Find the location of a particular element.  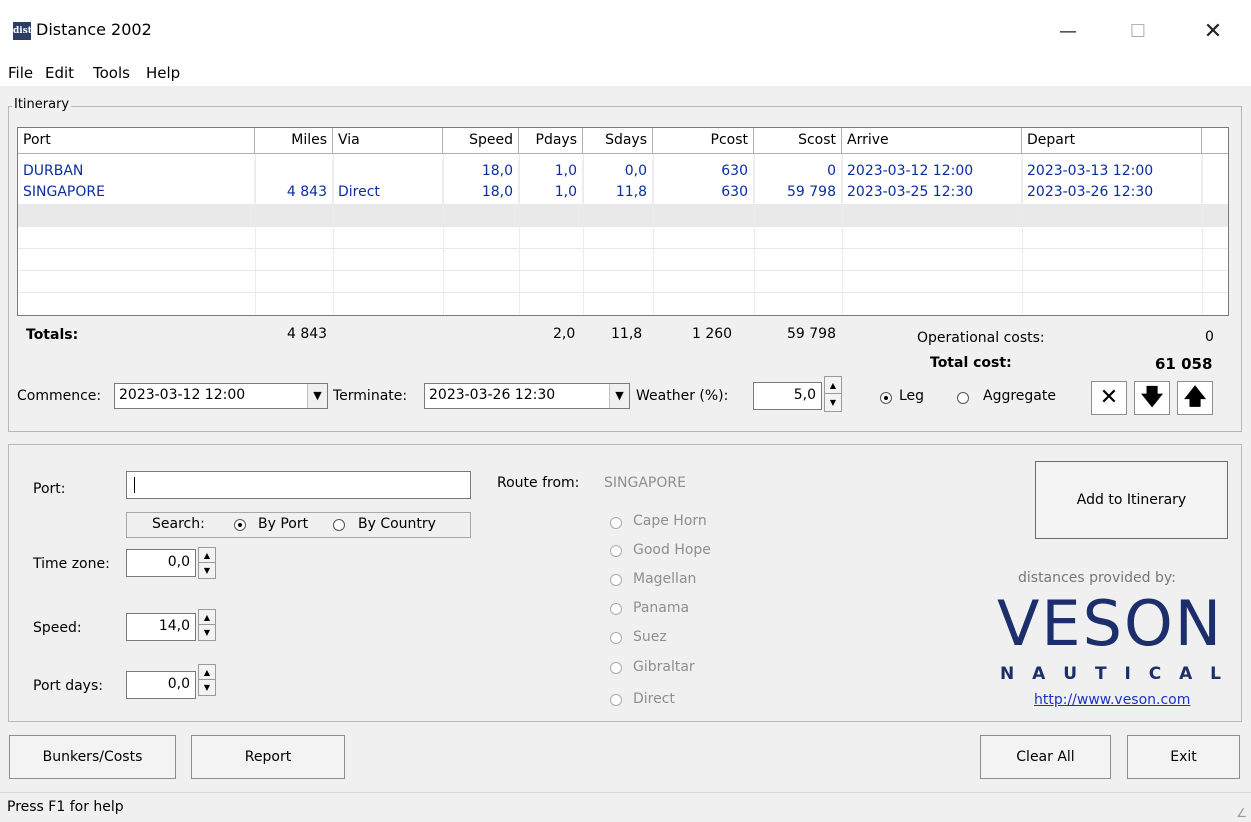

col-header-arrive: Arrive is located at coordinates (932, 141).